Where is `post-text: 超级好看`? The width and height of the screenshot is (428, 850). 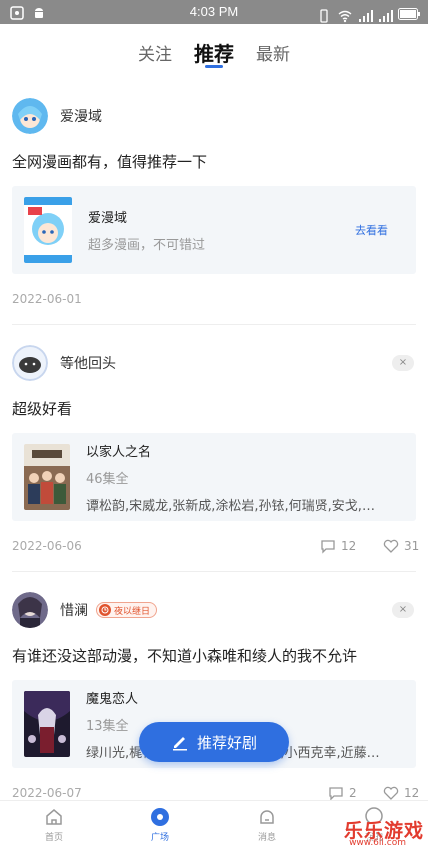 post-text: 超级好看 is located at coordinates (42, 409).